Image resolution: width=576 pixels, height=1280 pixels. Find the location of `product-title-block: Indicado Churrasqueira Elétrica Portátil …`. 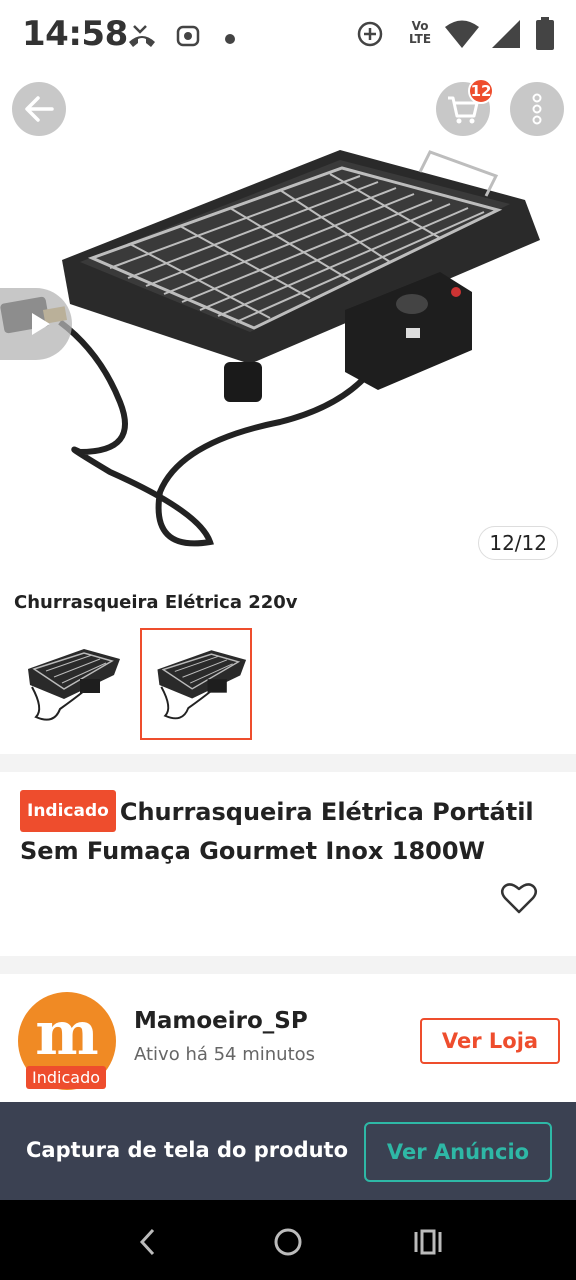

product-title-block: Indicado Churrasqueira Elétrica Portátil … is located at coordinates (290, 830).